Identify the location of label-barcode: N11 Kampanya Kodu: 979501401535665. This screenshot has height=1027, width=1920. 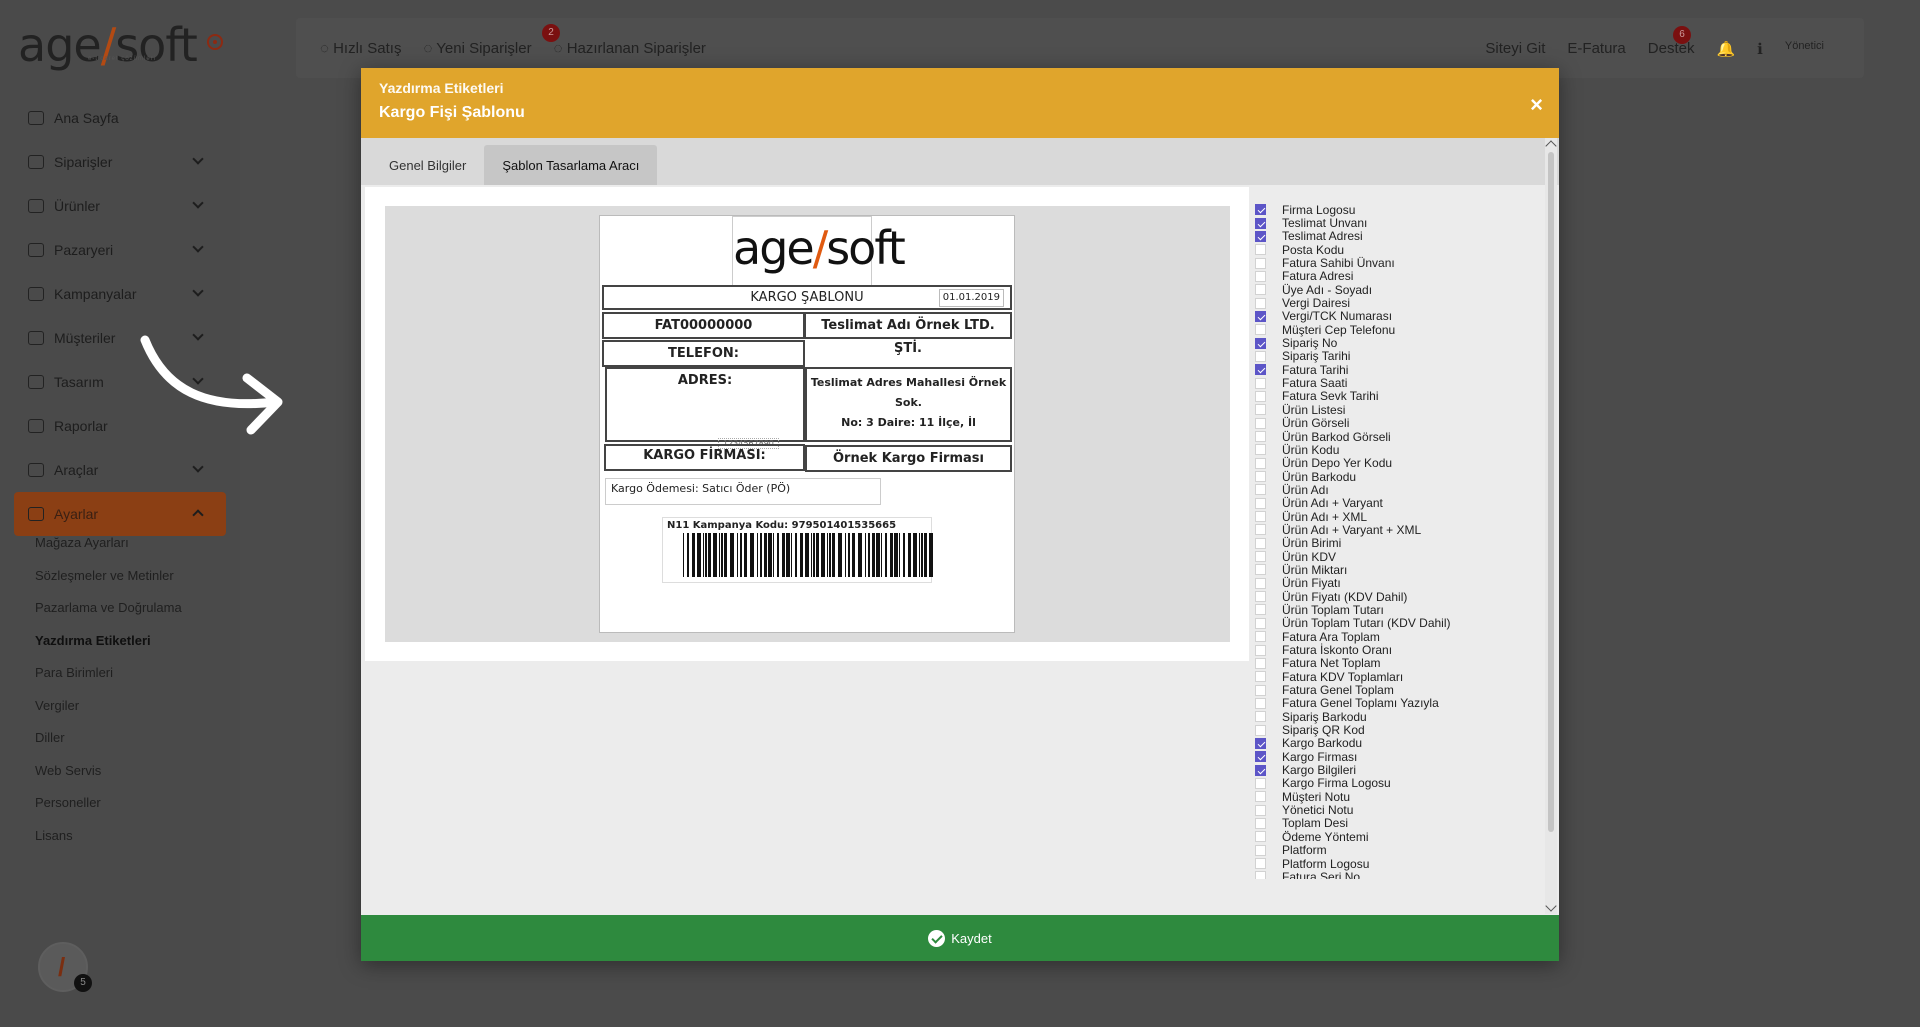
(797, 550).